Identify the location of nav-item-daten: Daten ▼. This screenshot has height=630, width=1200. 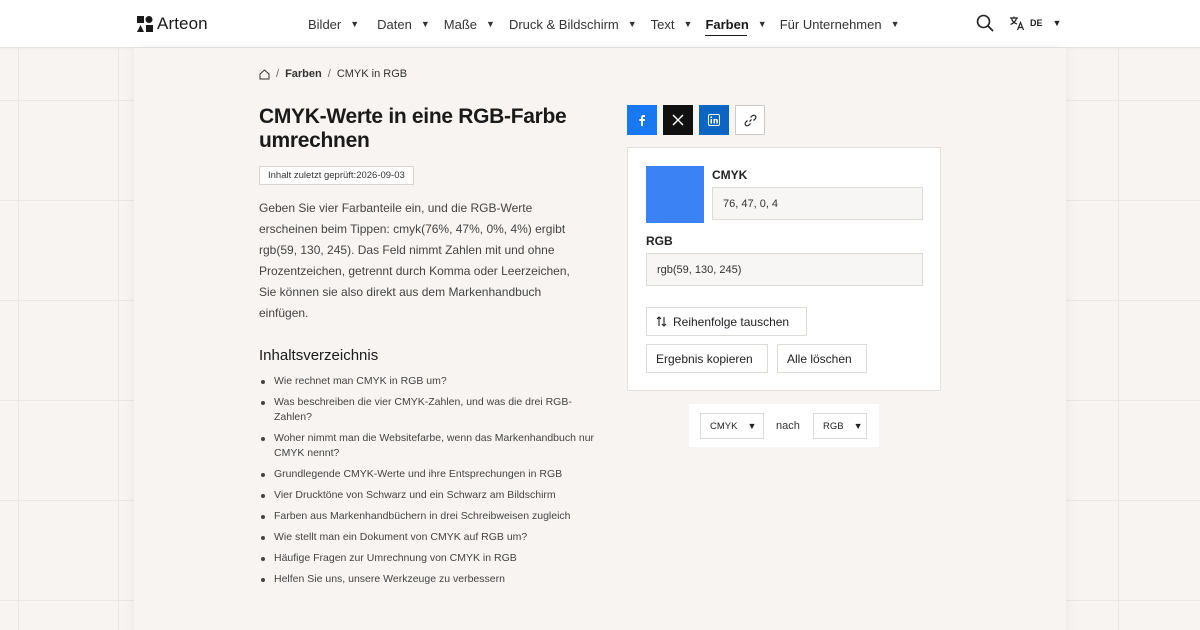
(403, 24).